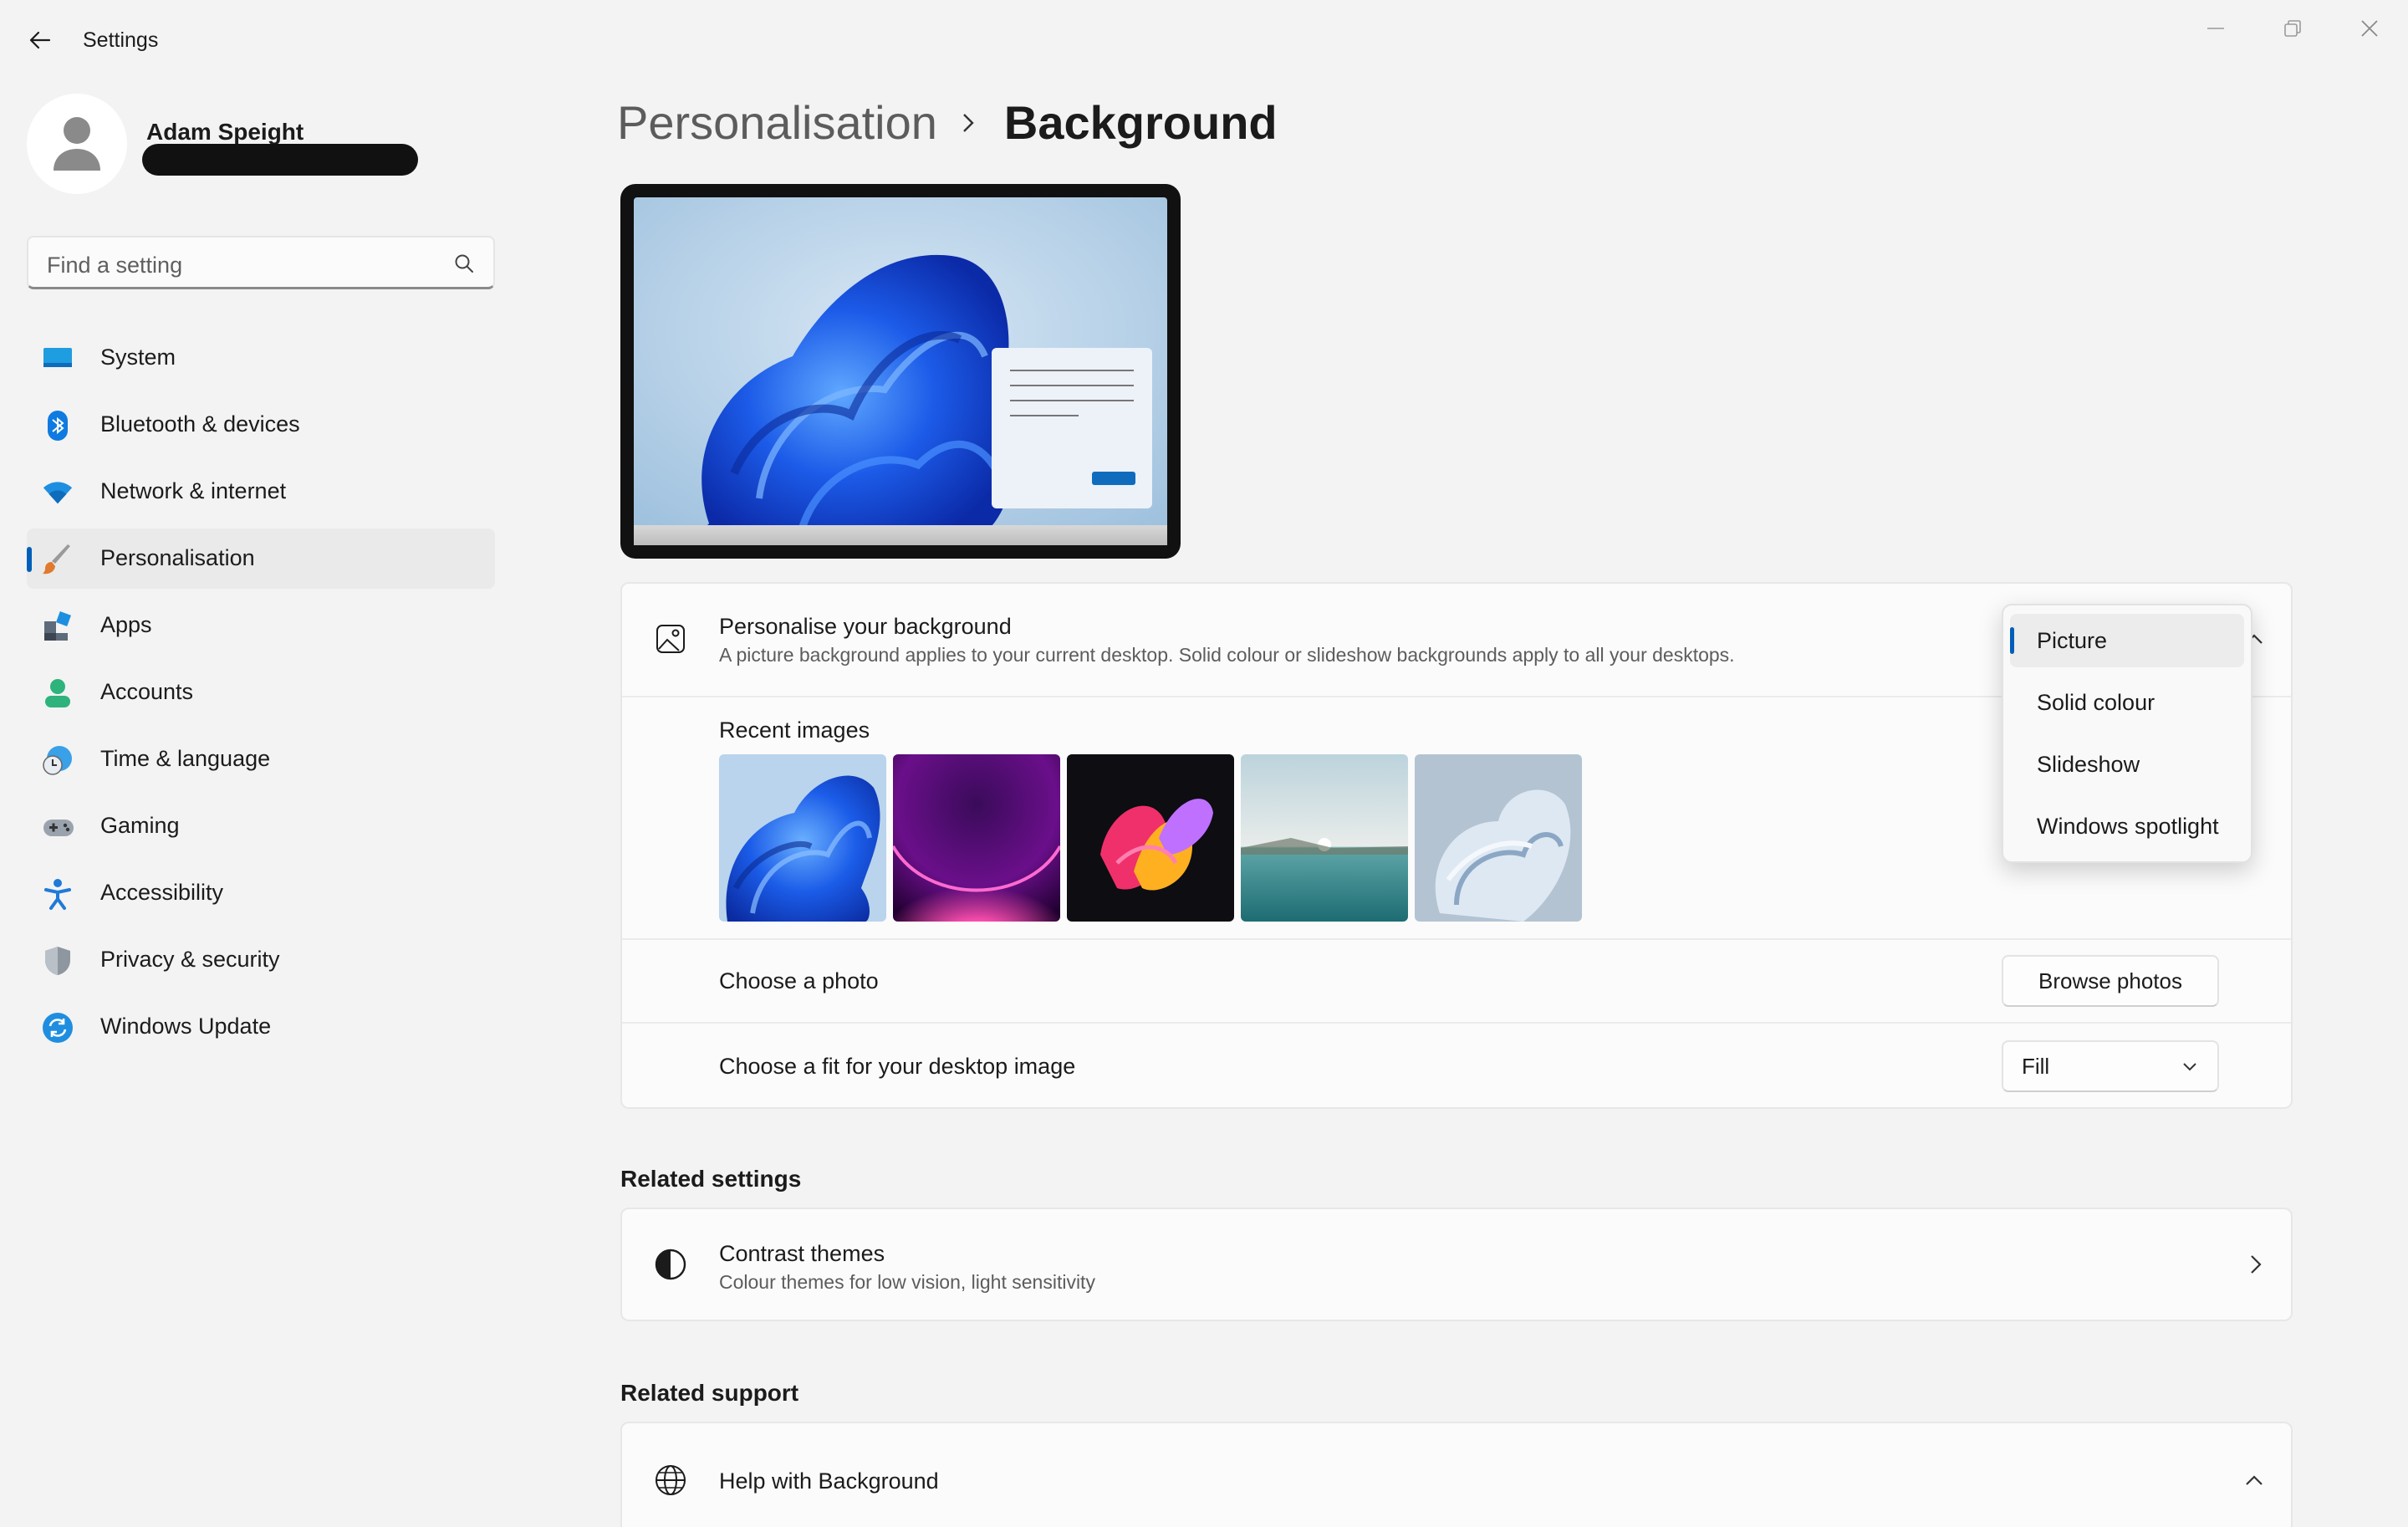 The image size is (2408, 1527). What do you see at coordinates (670, 1480) in the screenshot?
I see `globe-icon` at bounding box center [670, 1480].